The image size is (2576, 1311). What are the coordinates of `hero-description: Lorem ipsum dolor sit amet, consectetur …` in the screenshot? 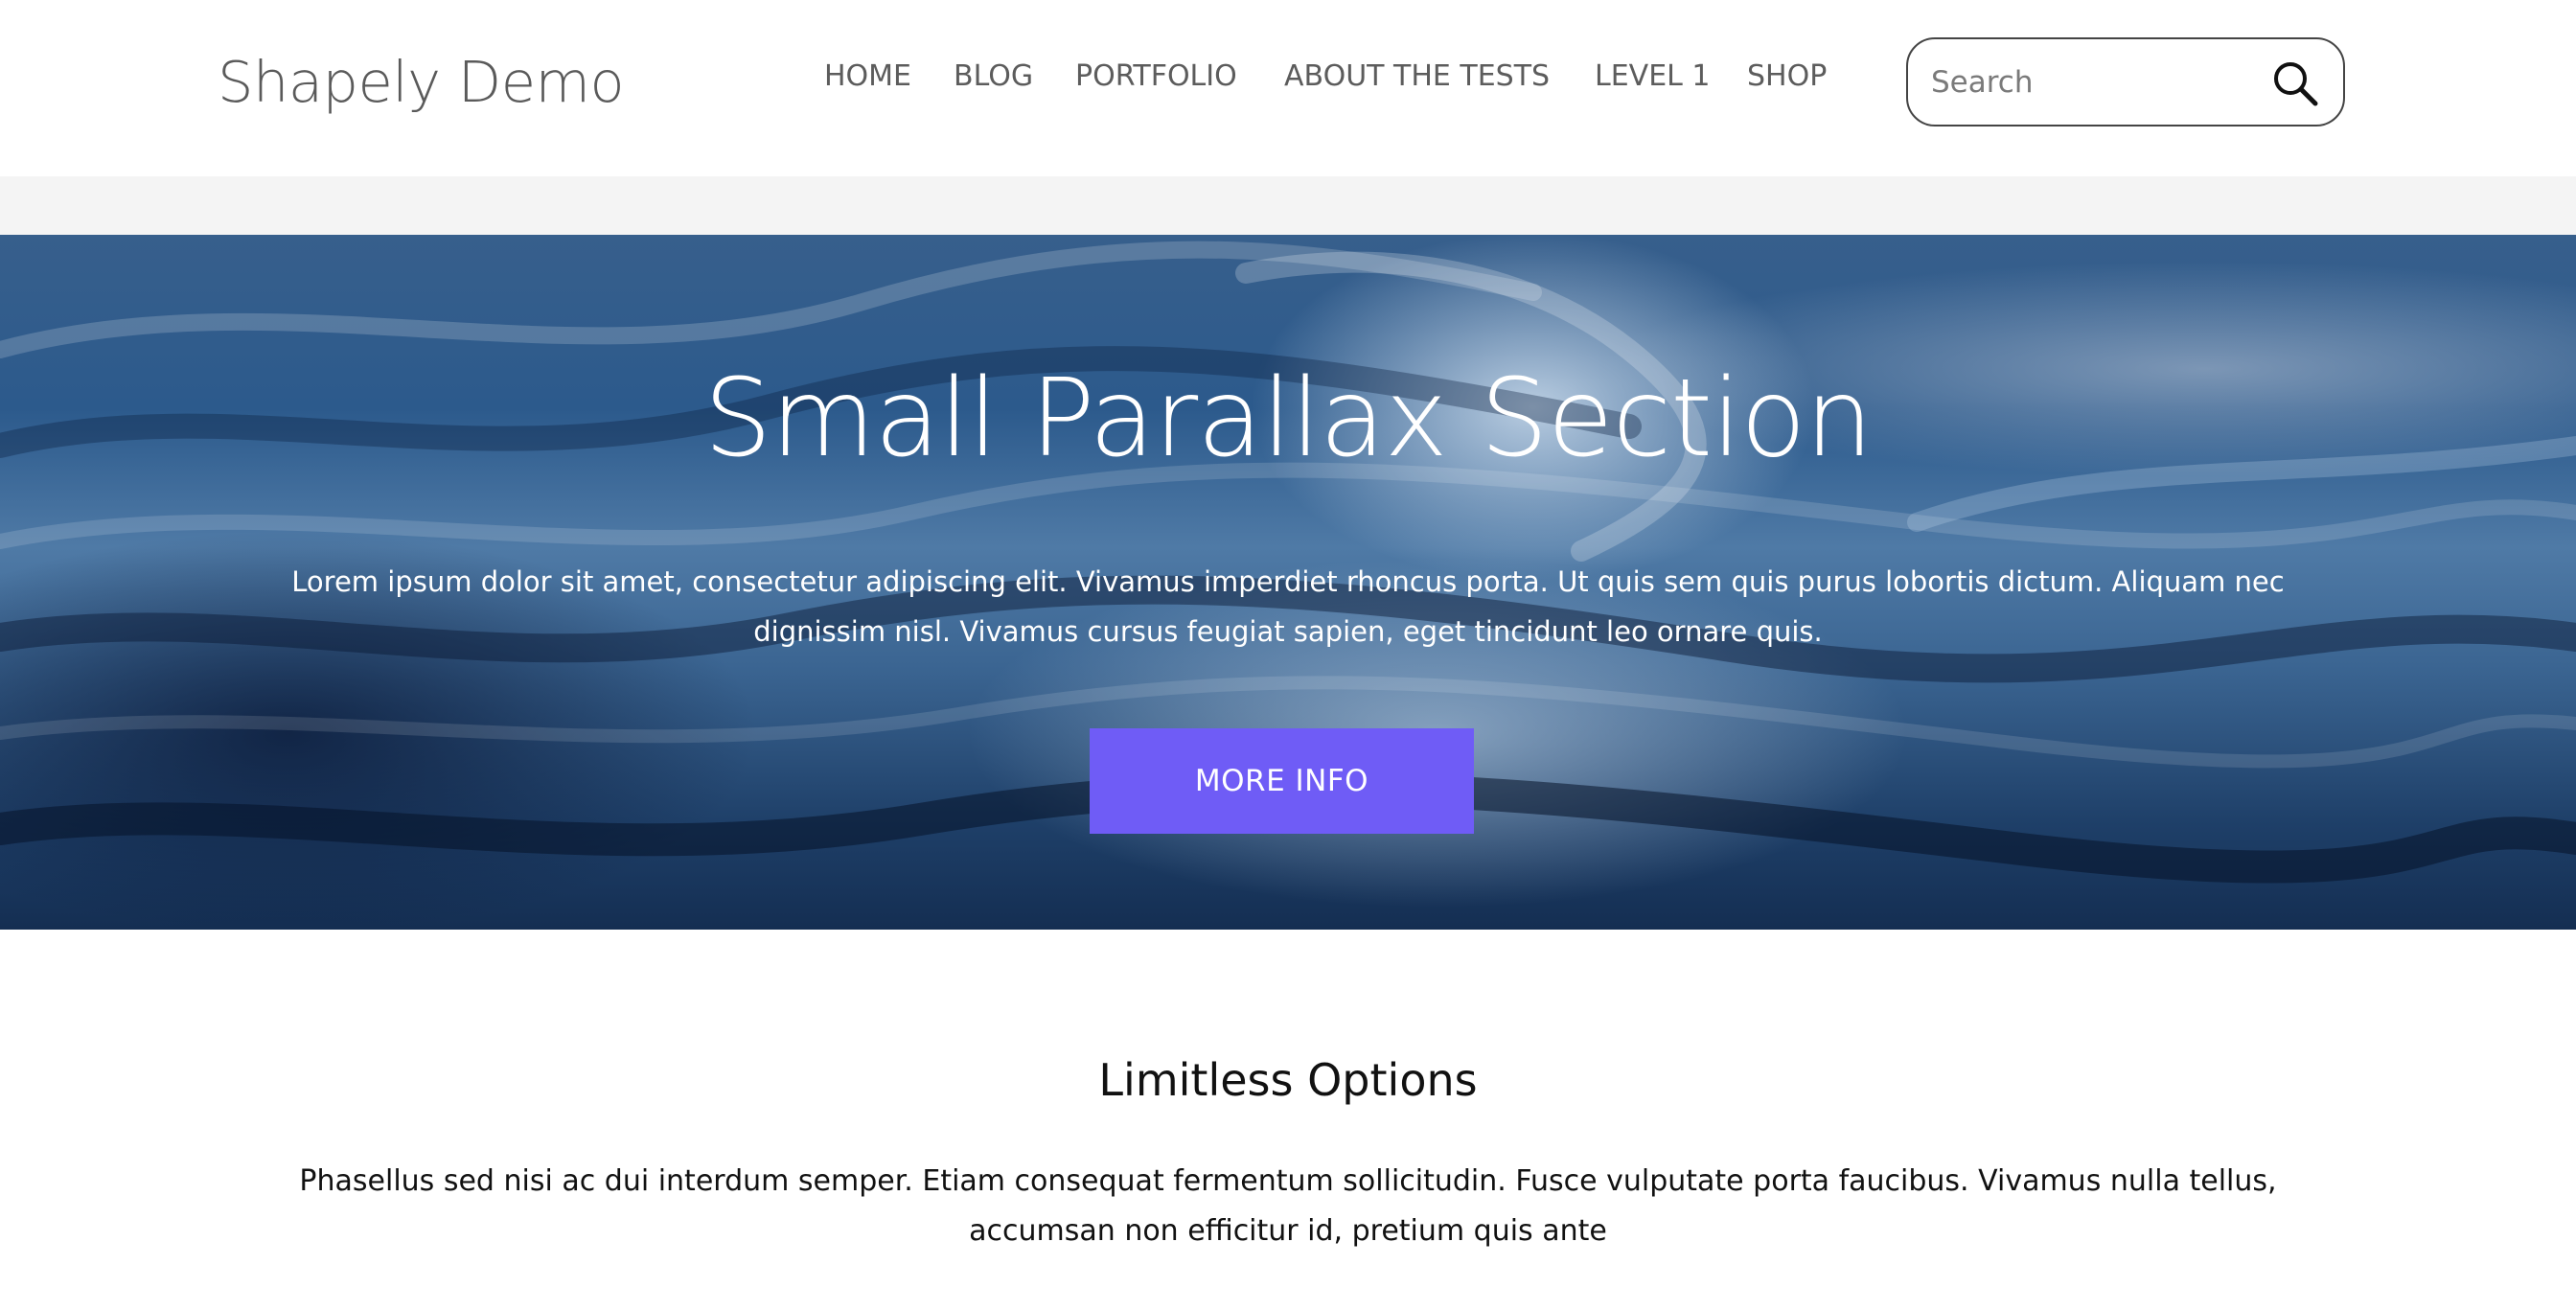 It's located at (1288, 606).